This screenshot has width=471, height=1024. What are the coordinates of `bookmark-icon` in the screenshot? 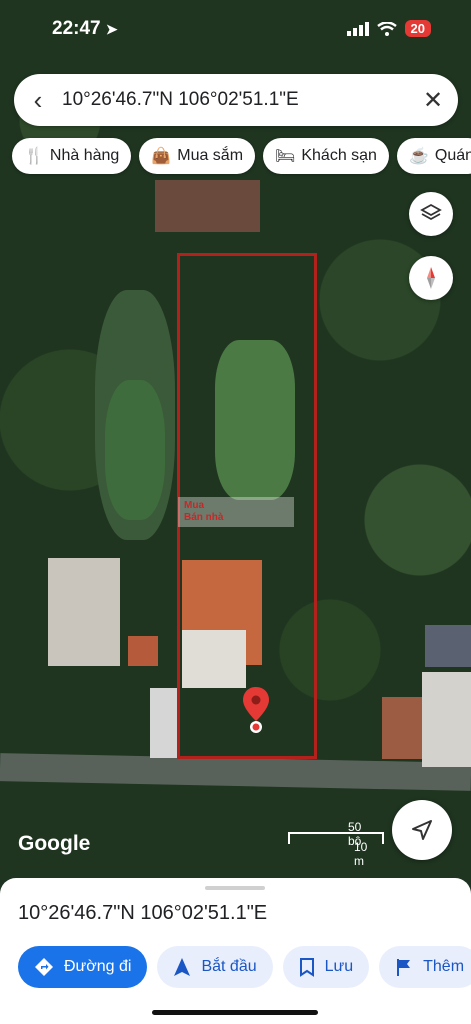 It's located at (306, 967).